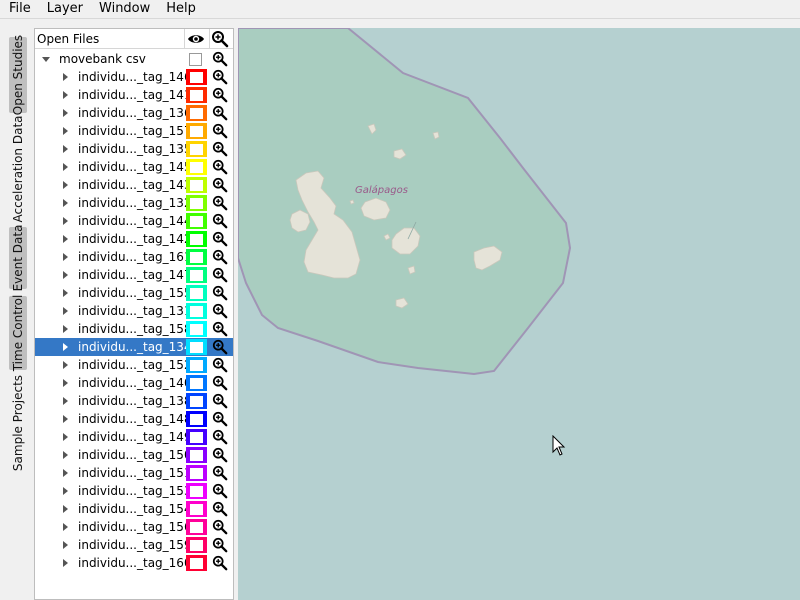  Describe the element at coordinates (134, 149) in the screenshot. I see `tree-item-row: individu..._tag_135` at that location.